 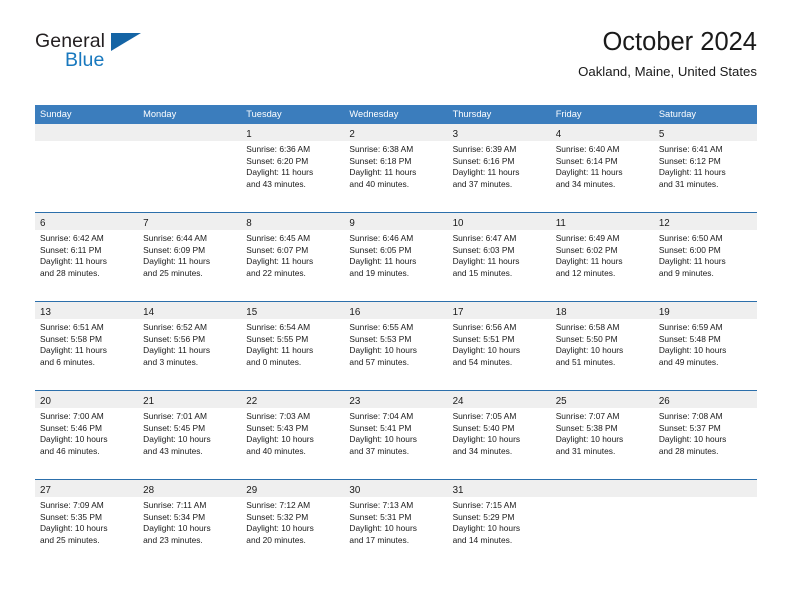 I want to click on daylight-text-cont: and 49 minutes., so click(x=688, y=361).